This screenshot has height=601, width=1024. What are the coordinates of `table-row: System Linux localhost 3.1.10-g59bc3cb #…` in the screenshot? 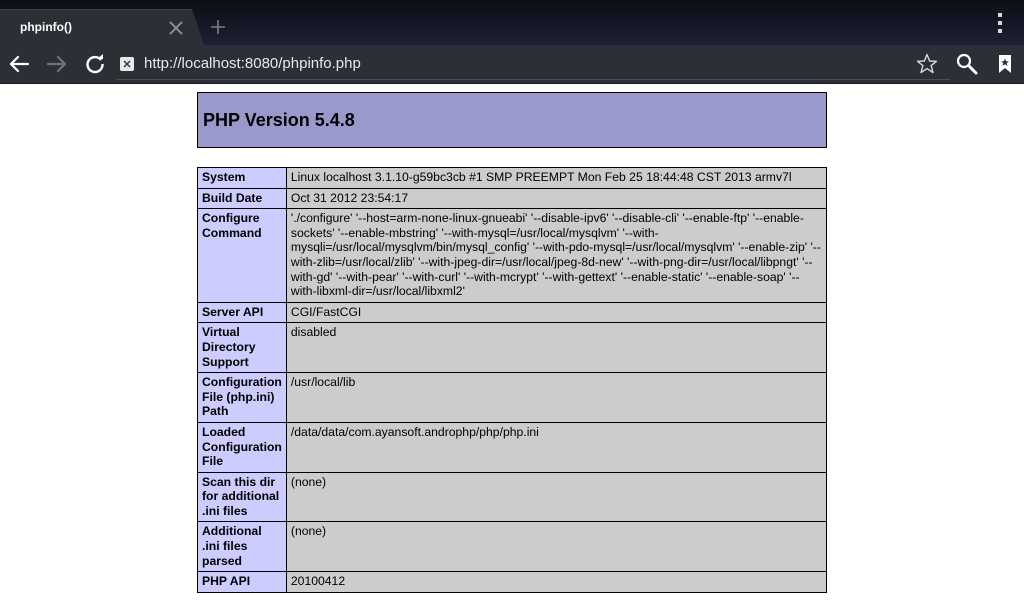 It's located at (512, 178).